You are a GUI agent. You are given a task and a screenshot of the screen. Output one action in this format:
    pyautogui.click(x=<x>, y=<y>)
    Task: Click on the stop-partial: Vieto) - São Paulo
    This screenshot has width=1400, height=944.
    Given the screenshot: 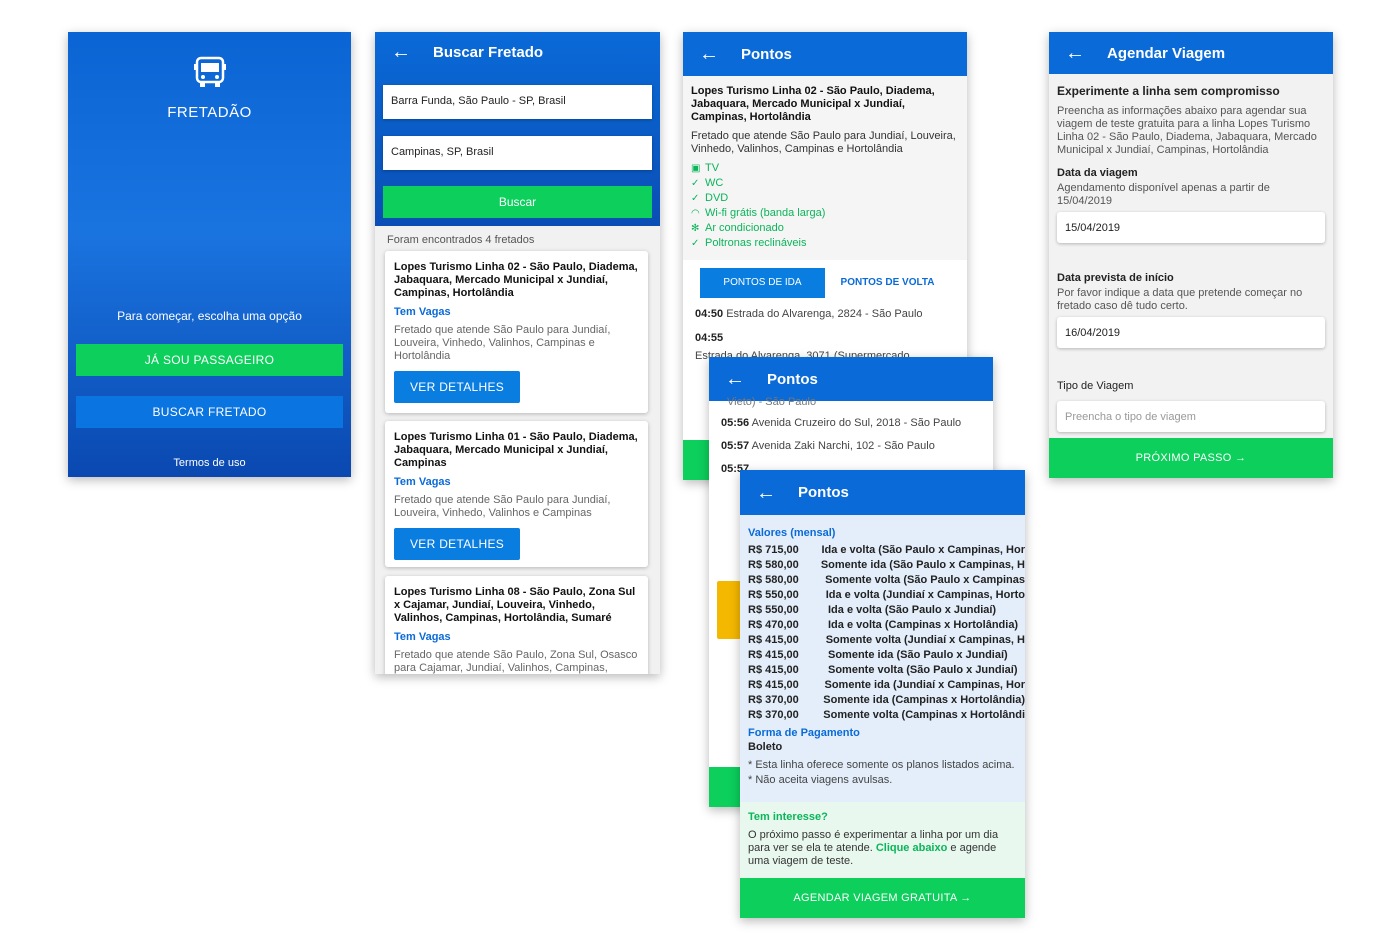 What is the action you would take?
    pyautogui.click(x=772, y=402)
    